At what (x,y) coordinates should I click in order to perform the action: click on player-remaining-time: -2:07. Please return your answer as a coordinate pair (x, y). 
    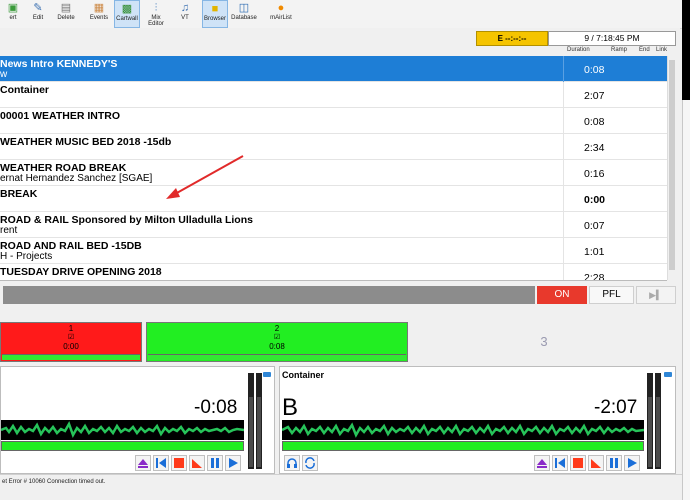
    Looking at the image, I should click on (616, 407).